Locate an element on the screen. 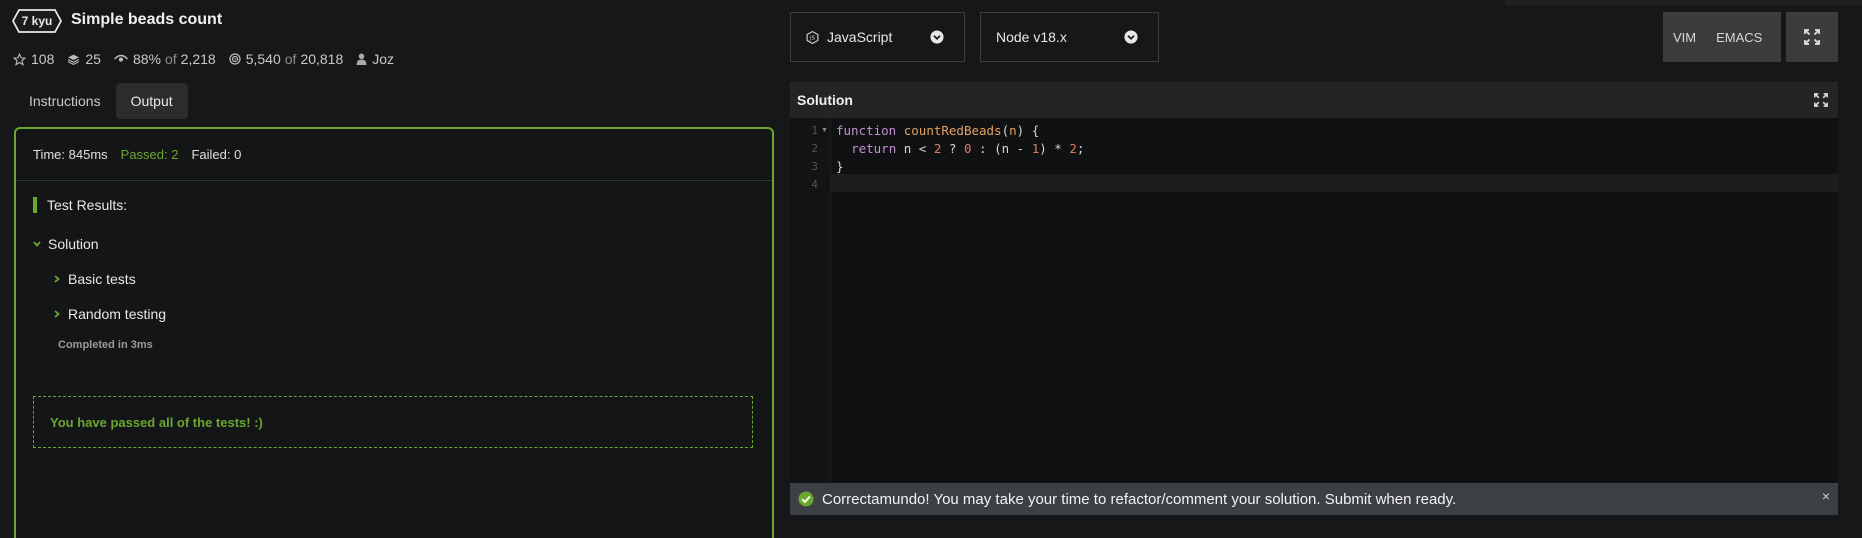 The width and height of the screenshot is (1862, 538). kata-stats: 108 25 88% of 2,218 5,540 of 20,818 Joz is located at coordinates (210, 59).